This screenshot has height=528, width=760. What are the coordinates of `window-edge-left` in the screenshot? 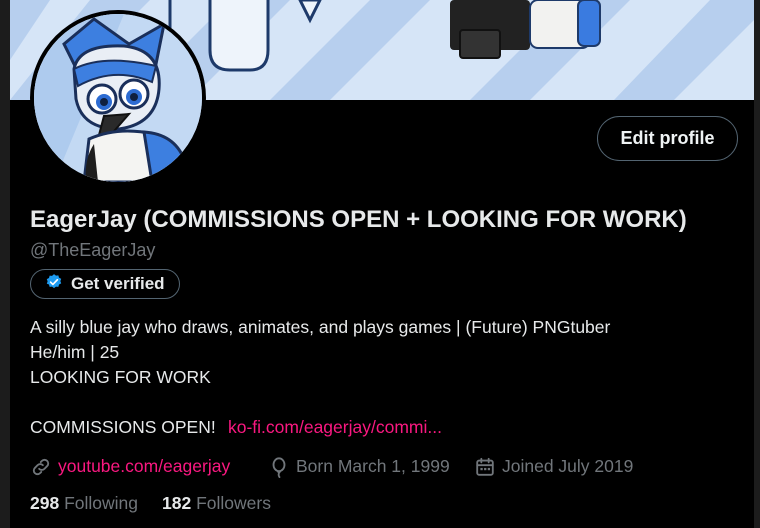 It's located at (5, 264).